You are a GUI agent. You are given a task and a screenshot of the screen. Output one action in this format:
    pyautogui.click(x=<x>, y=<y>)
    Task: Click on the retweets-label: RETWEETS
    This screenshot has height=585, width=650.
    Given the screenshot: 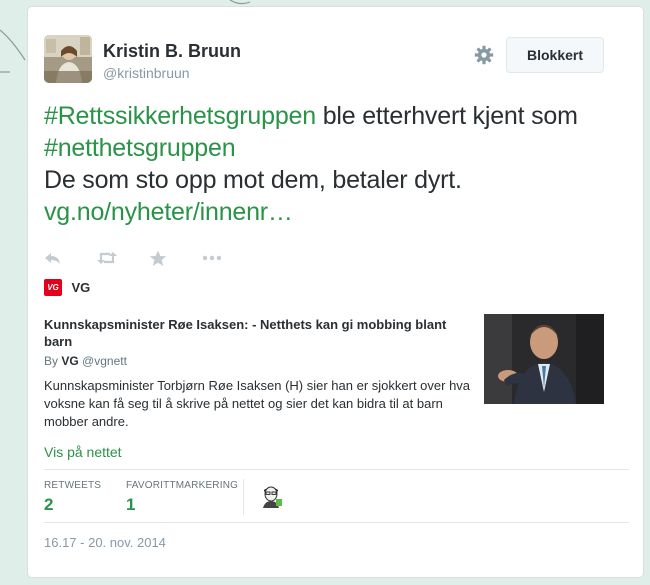 What is the action you would take?
    pyautogui.click(x=73, y=485)
    